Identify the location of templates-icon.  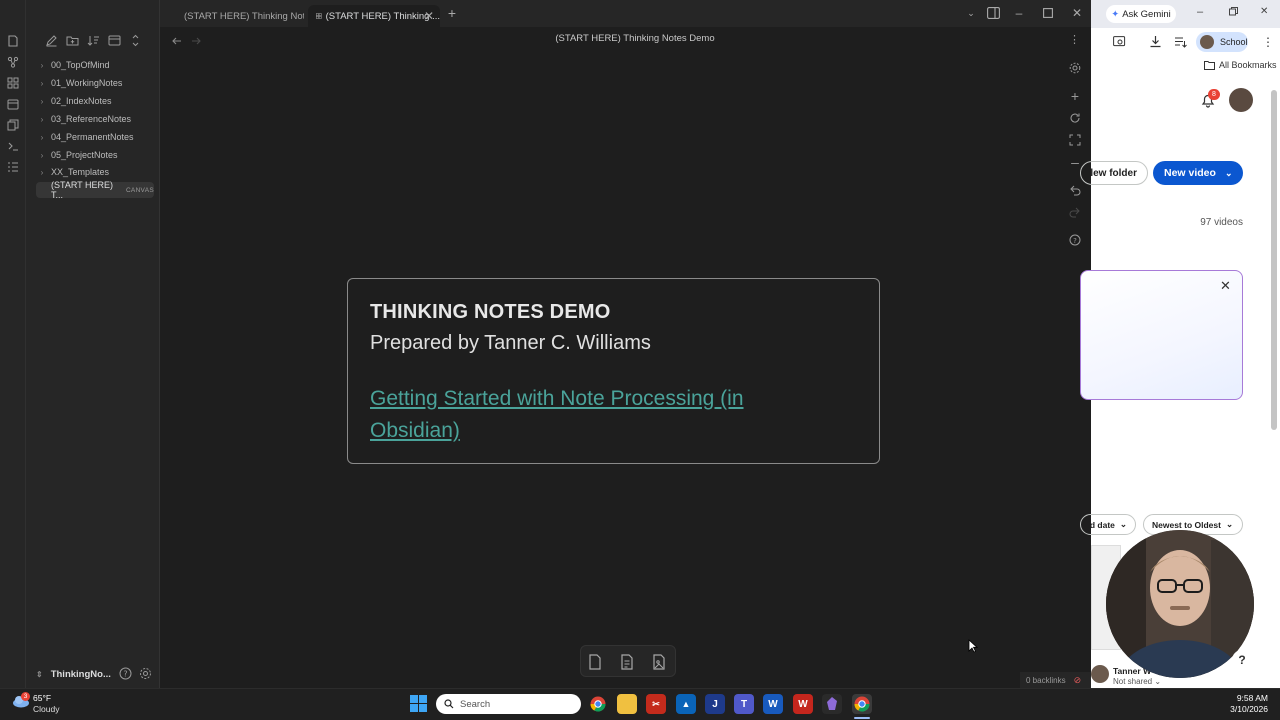
(13, 125).